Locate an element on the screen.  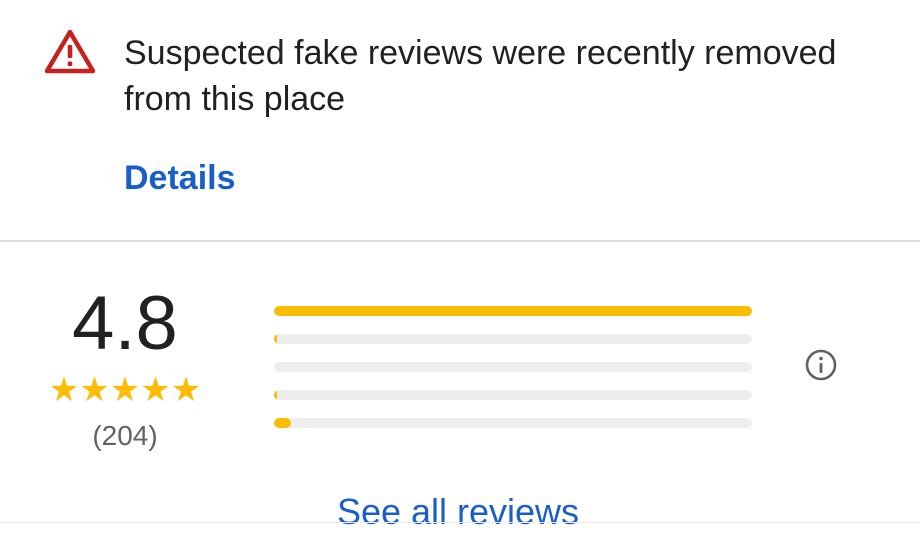
rating-stars: ★★★★★ is located at coordinates (125, 390).